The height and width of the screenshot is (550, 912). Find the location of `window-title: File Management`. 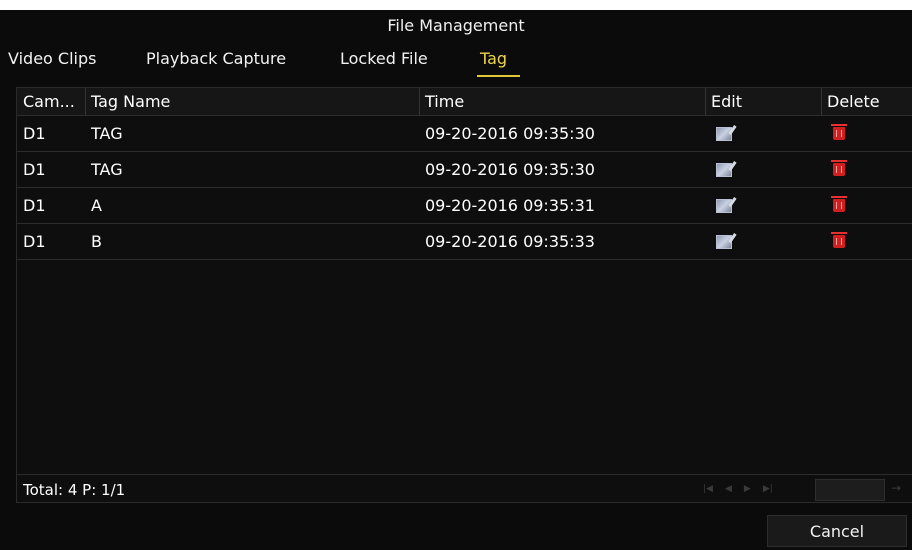

window-title: File Management is located at coordinates (456, 25).